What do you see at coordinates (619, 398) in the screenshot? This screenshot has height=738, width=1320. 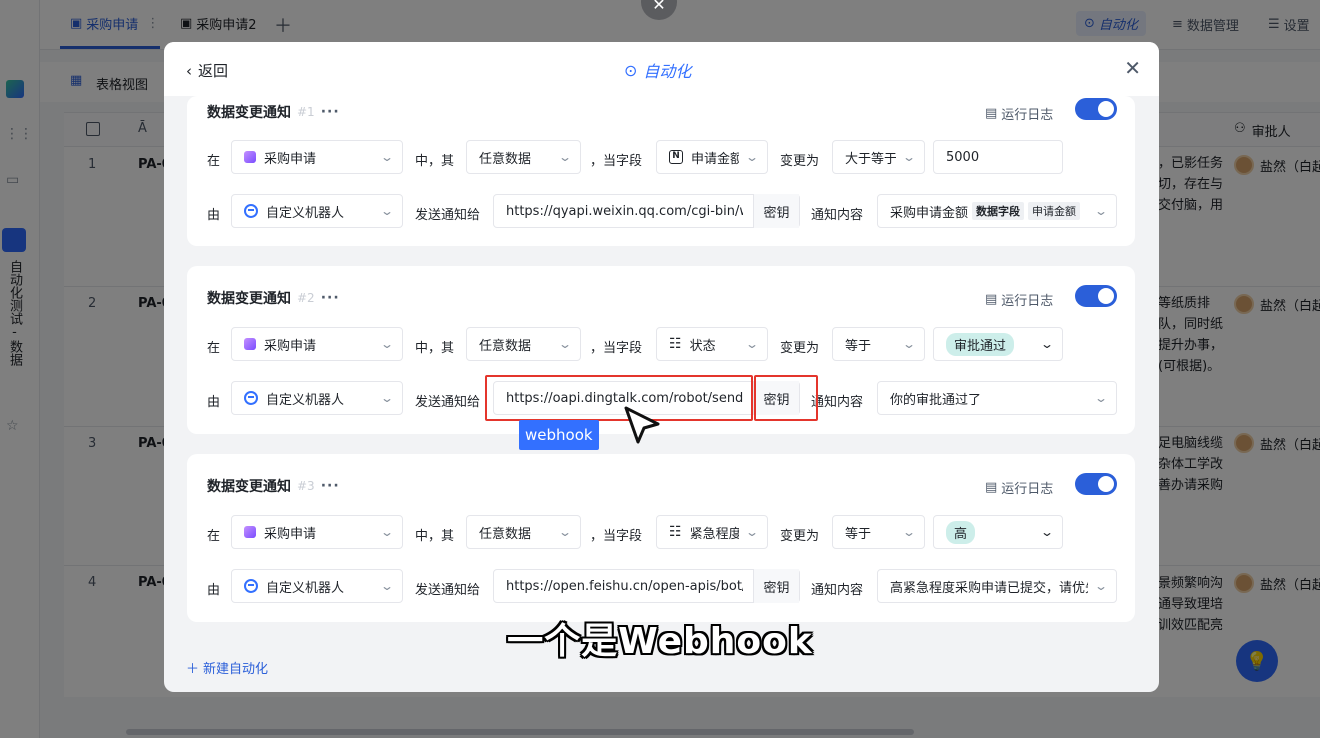 I see `webhook-highlight-box` at bounding box center [619, 398].